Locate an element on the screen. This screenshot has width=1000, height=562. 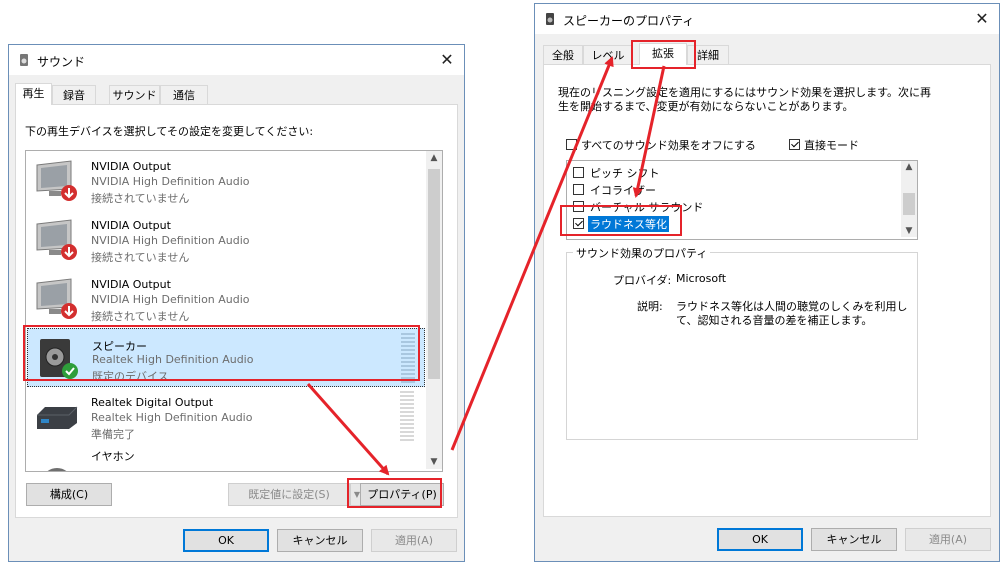
description-line-2: 生を開始するまで、変更が有効にならないことがあります。 is located at coordinates (706, 106).